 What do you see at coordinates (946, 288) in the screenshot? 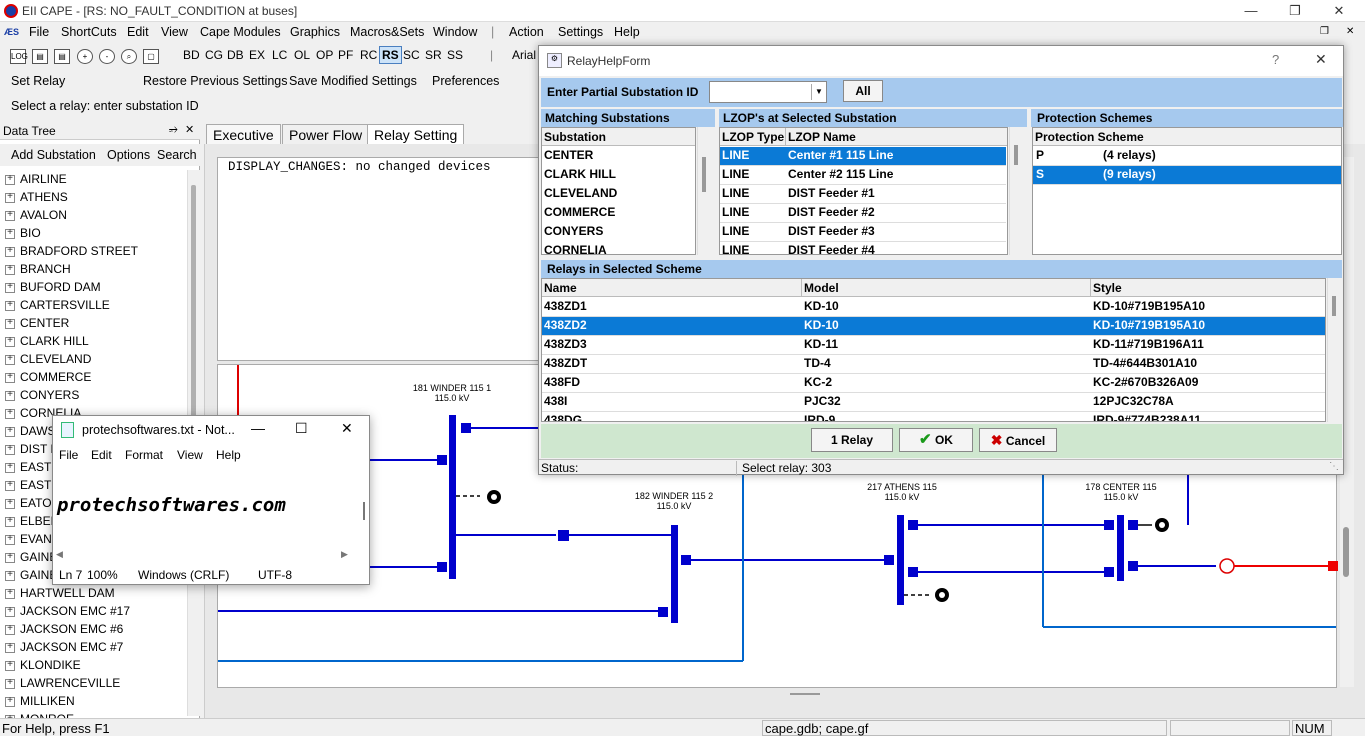
I see `relay-model-column-header: Model` at bounding box center [946, 288].